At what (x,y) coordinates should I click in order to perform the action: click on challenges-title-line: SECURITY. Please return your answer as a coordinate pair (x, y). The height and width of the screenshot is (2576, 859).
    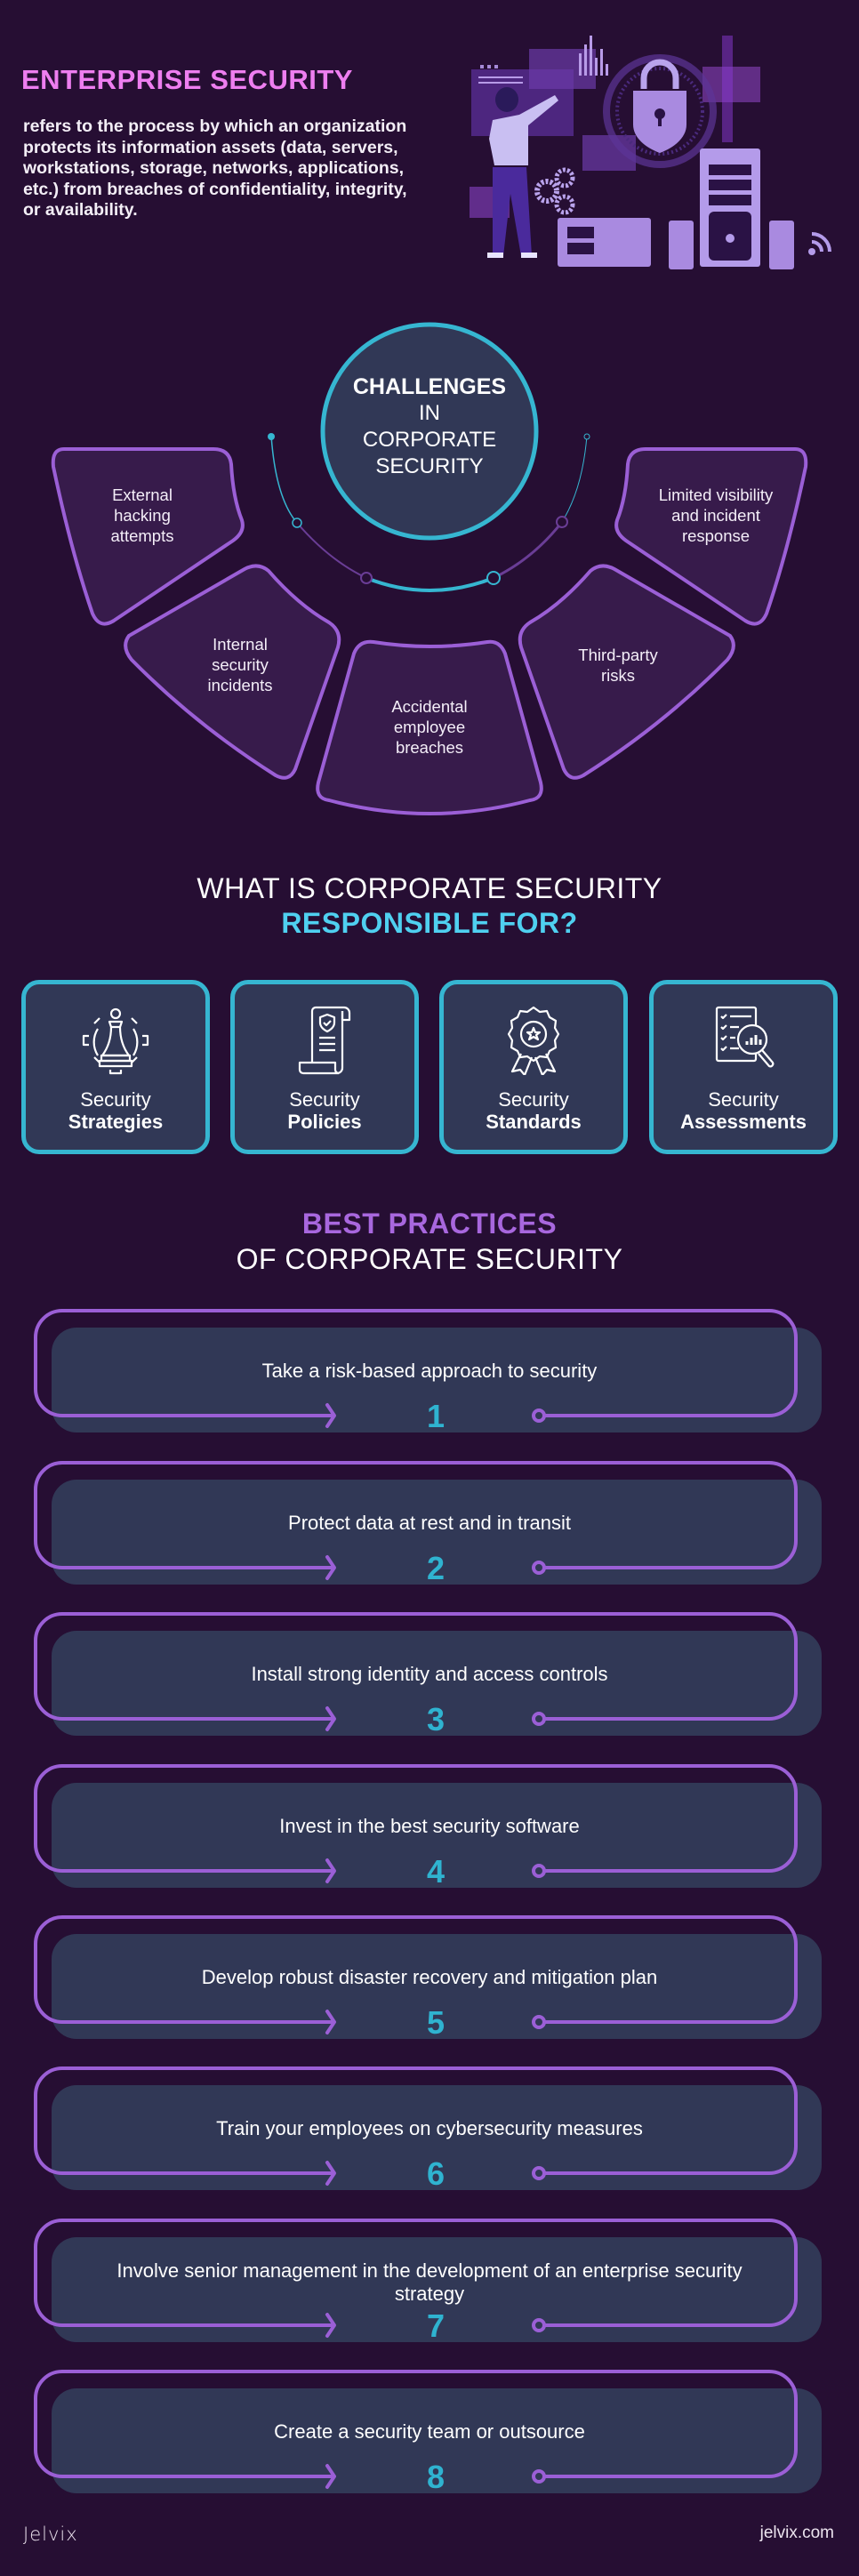
    Looking at the image, I should click on (429, 466).